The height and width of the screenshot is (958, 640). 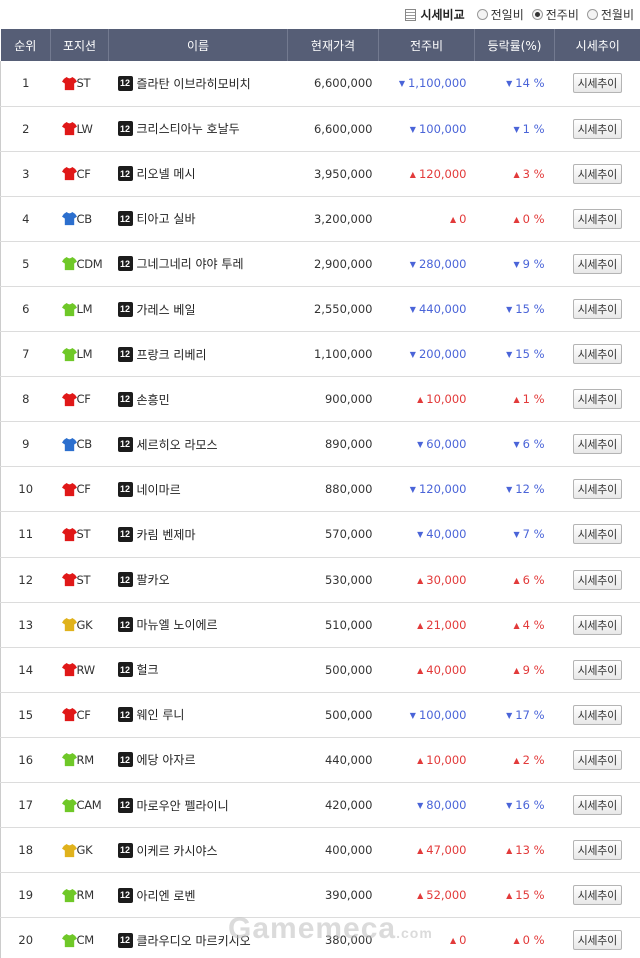 I want to click on rank-cell: 19, so click(x=25, y=895).